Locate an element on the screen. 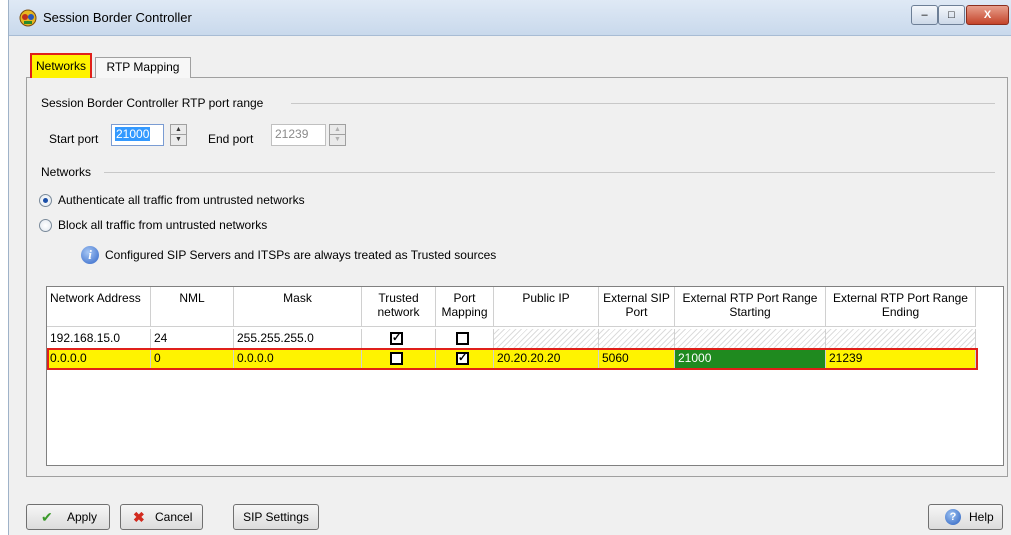  cell-trusted is located at coordinates (399, 359).